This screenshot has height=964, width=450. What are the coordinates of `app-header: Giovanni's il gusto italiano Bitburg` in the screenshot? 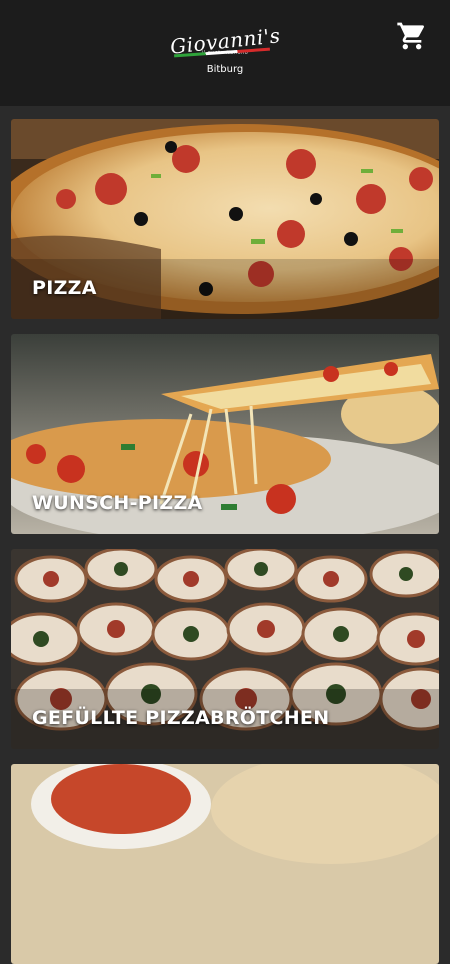 It's located at (225, 53).